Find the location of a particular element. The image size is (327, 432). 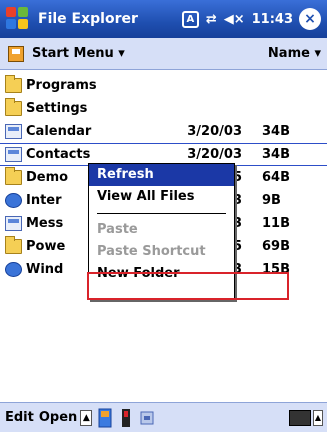

status-area: A ⇄ ◀× 11:43 is located at coordinates (237, 19).